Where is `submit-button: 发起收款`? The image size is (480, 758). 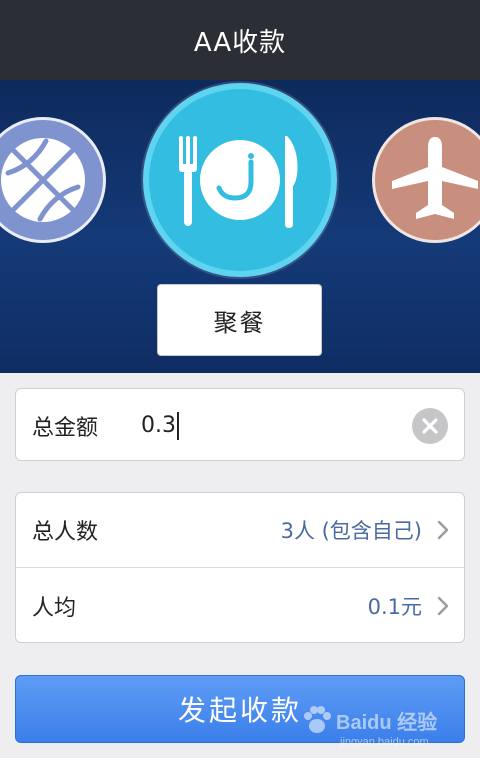
submit-button: 发起收款 is located at coordinates (240, 709).